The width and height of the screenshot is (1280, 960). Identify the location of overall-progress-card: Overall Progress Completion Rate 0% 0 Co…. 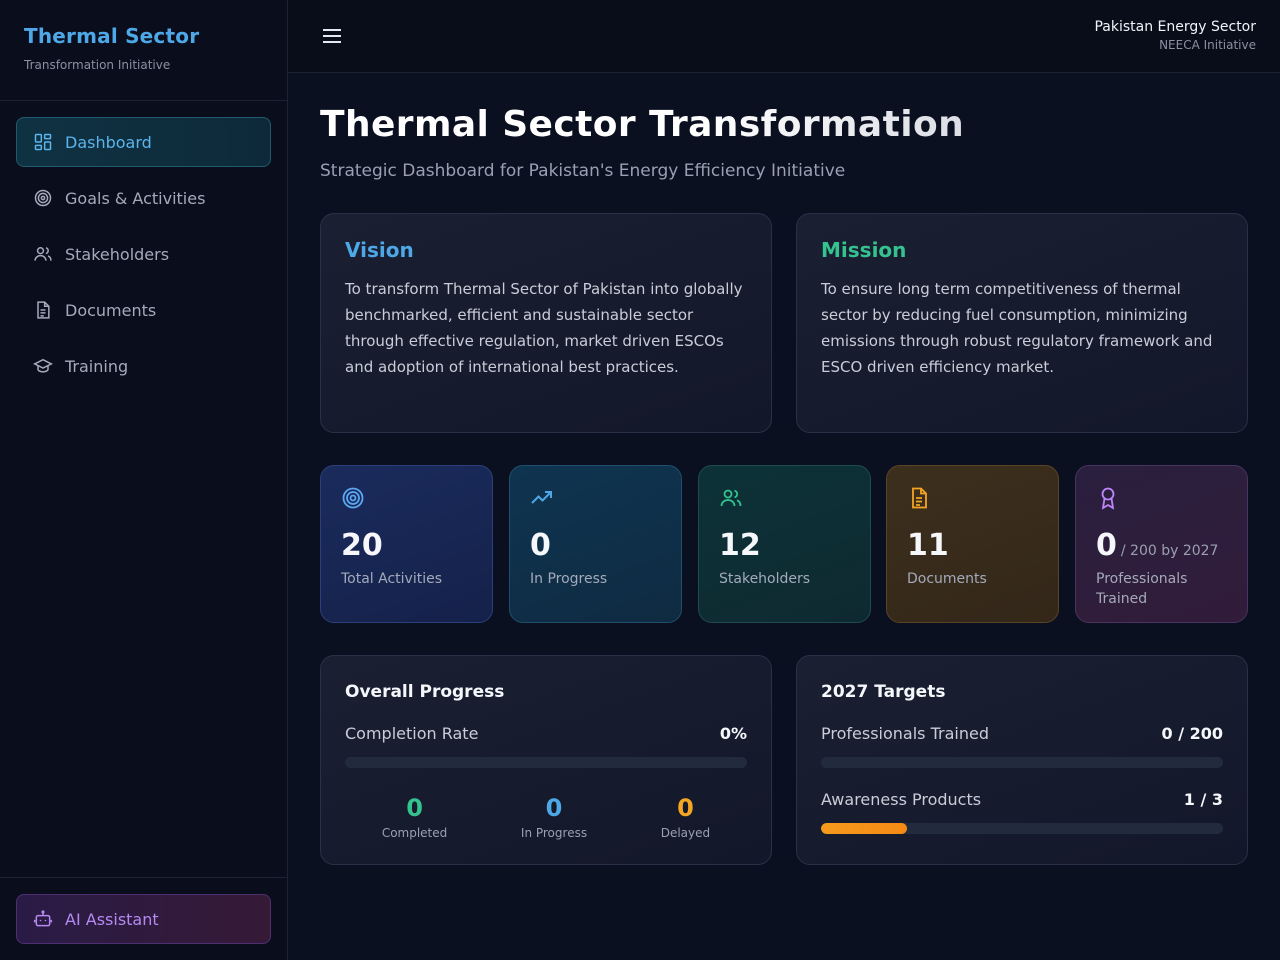
(546, 760).